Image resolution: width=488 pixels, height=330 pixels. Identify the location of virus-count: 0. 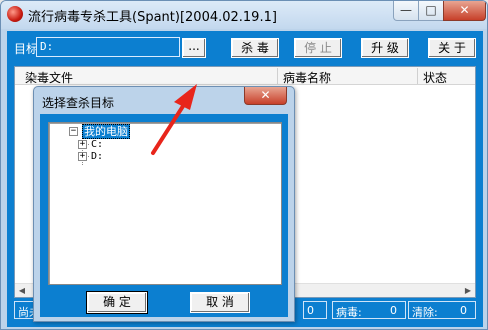
(393, 310).